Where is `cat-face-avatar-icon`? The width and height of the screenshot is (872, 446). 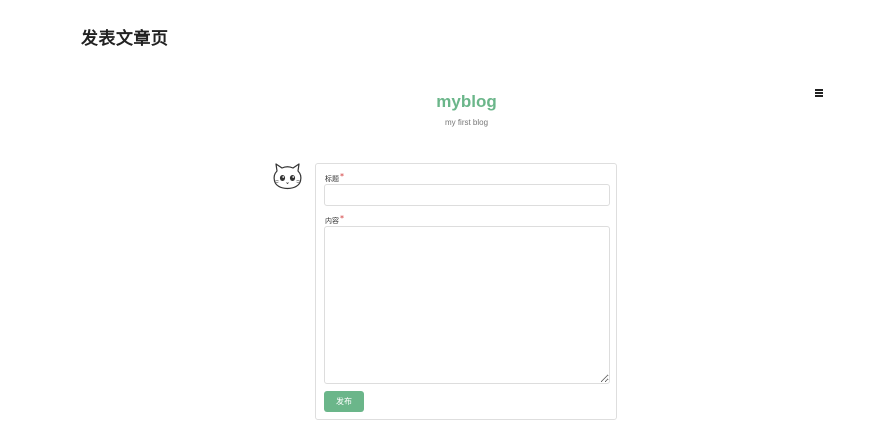 cat-face-avatar-icon is located at coordinates (287, 176).